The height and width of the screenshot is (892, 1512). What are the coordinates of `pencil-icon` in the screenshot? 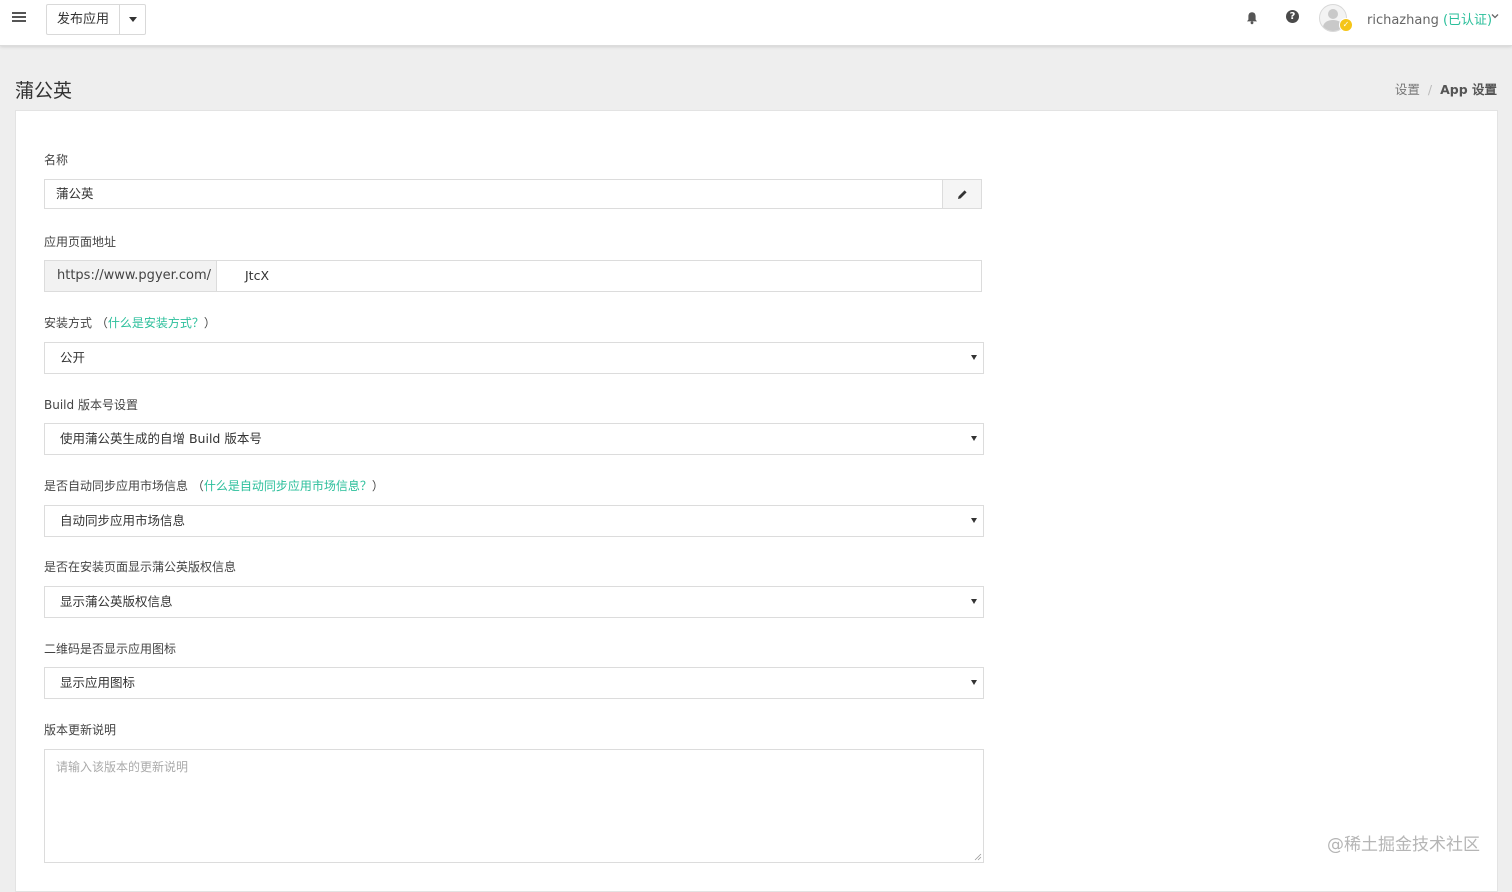 It's located at (962, 194).